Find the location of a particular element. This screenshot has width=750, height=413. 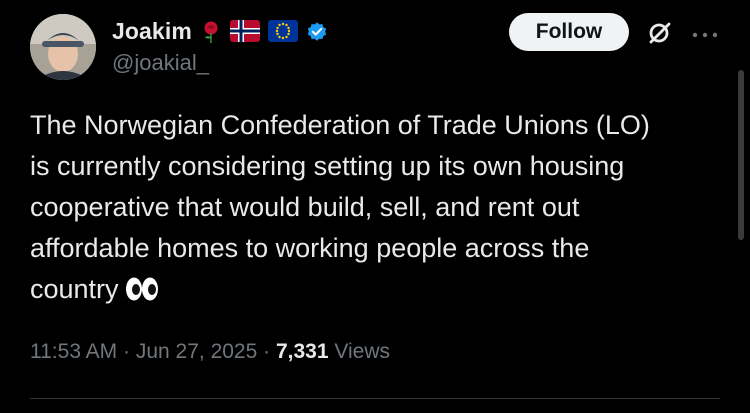

avatar-image is located at coordinates (63, 47).